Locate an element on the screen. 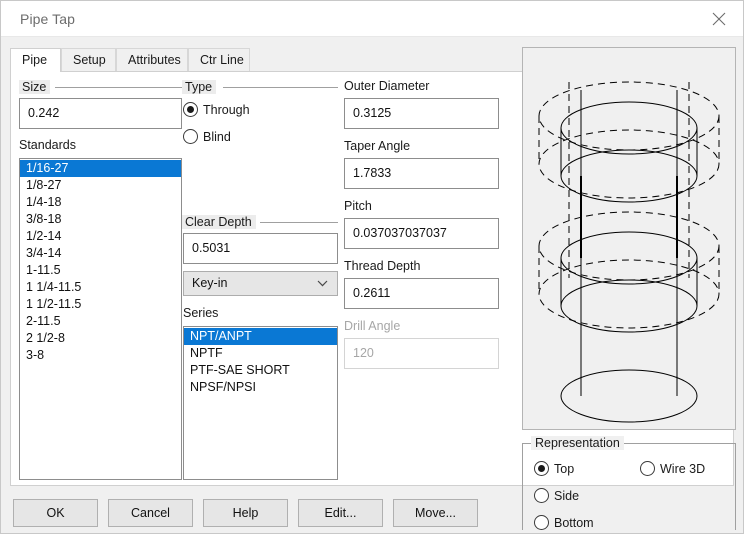  radio-representation-wire3d-label: Wire 3D is located at coordinates (683, 469).